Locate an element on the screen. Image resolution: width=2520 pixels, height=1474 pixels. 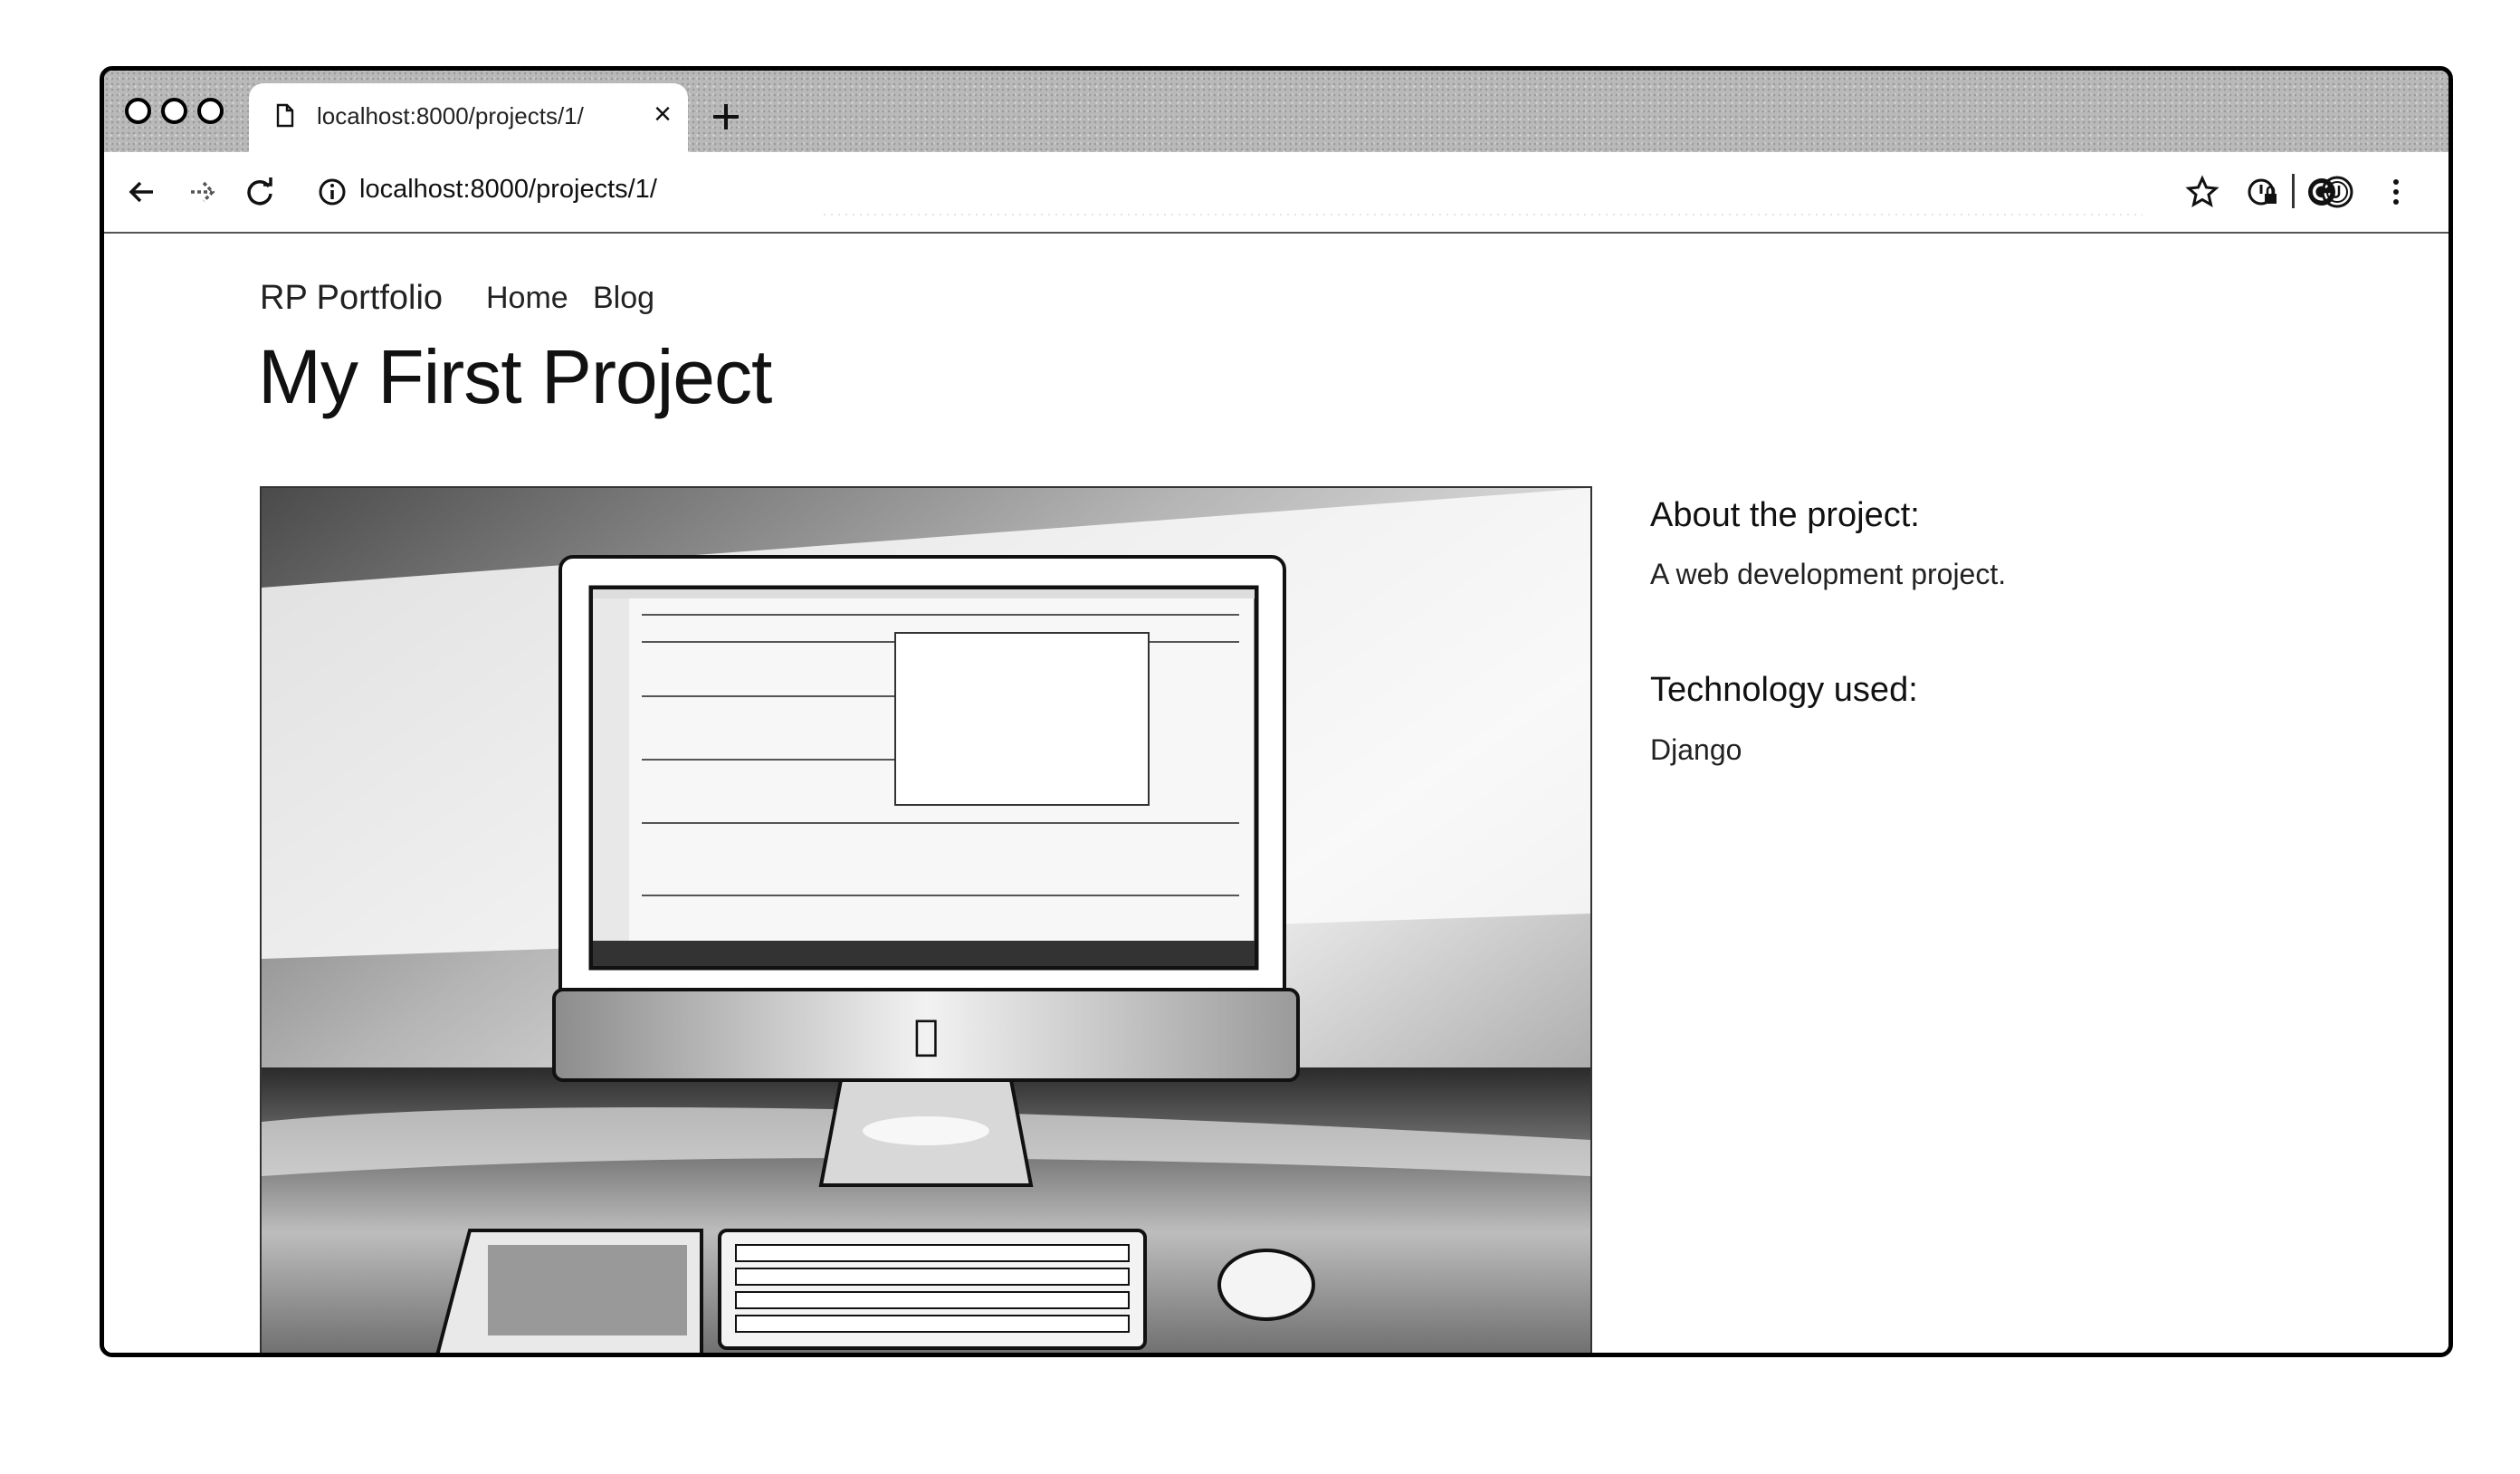
extension-lock-icon is located at coordinates (2263, 192).